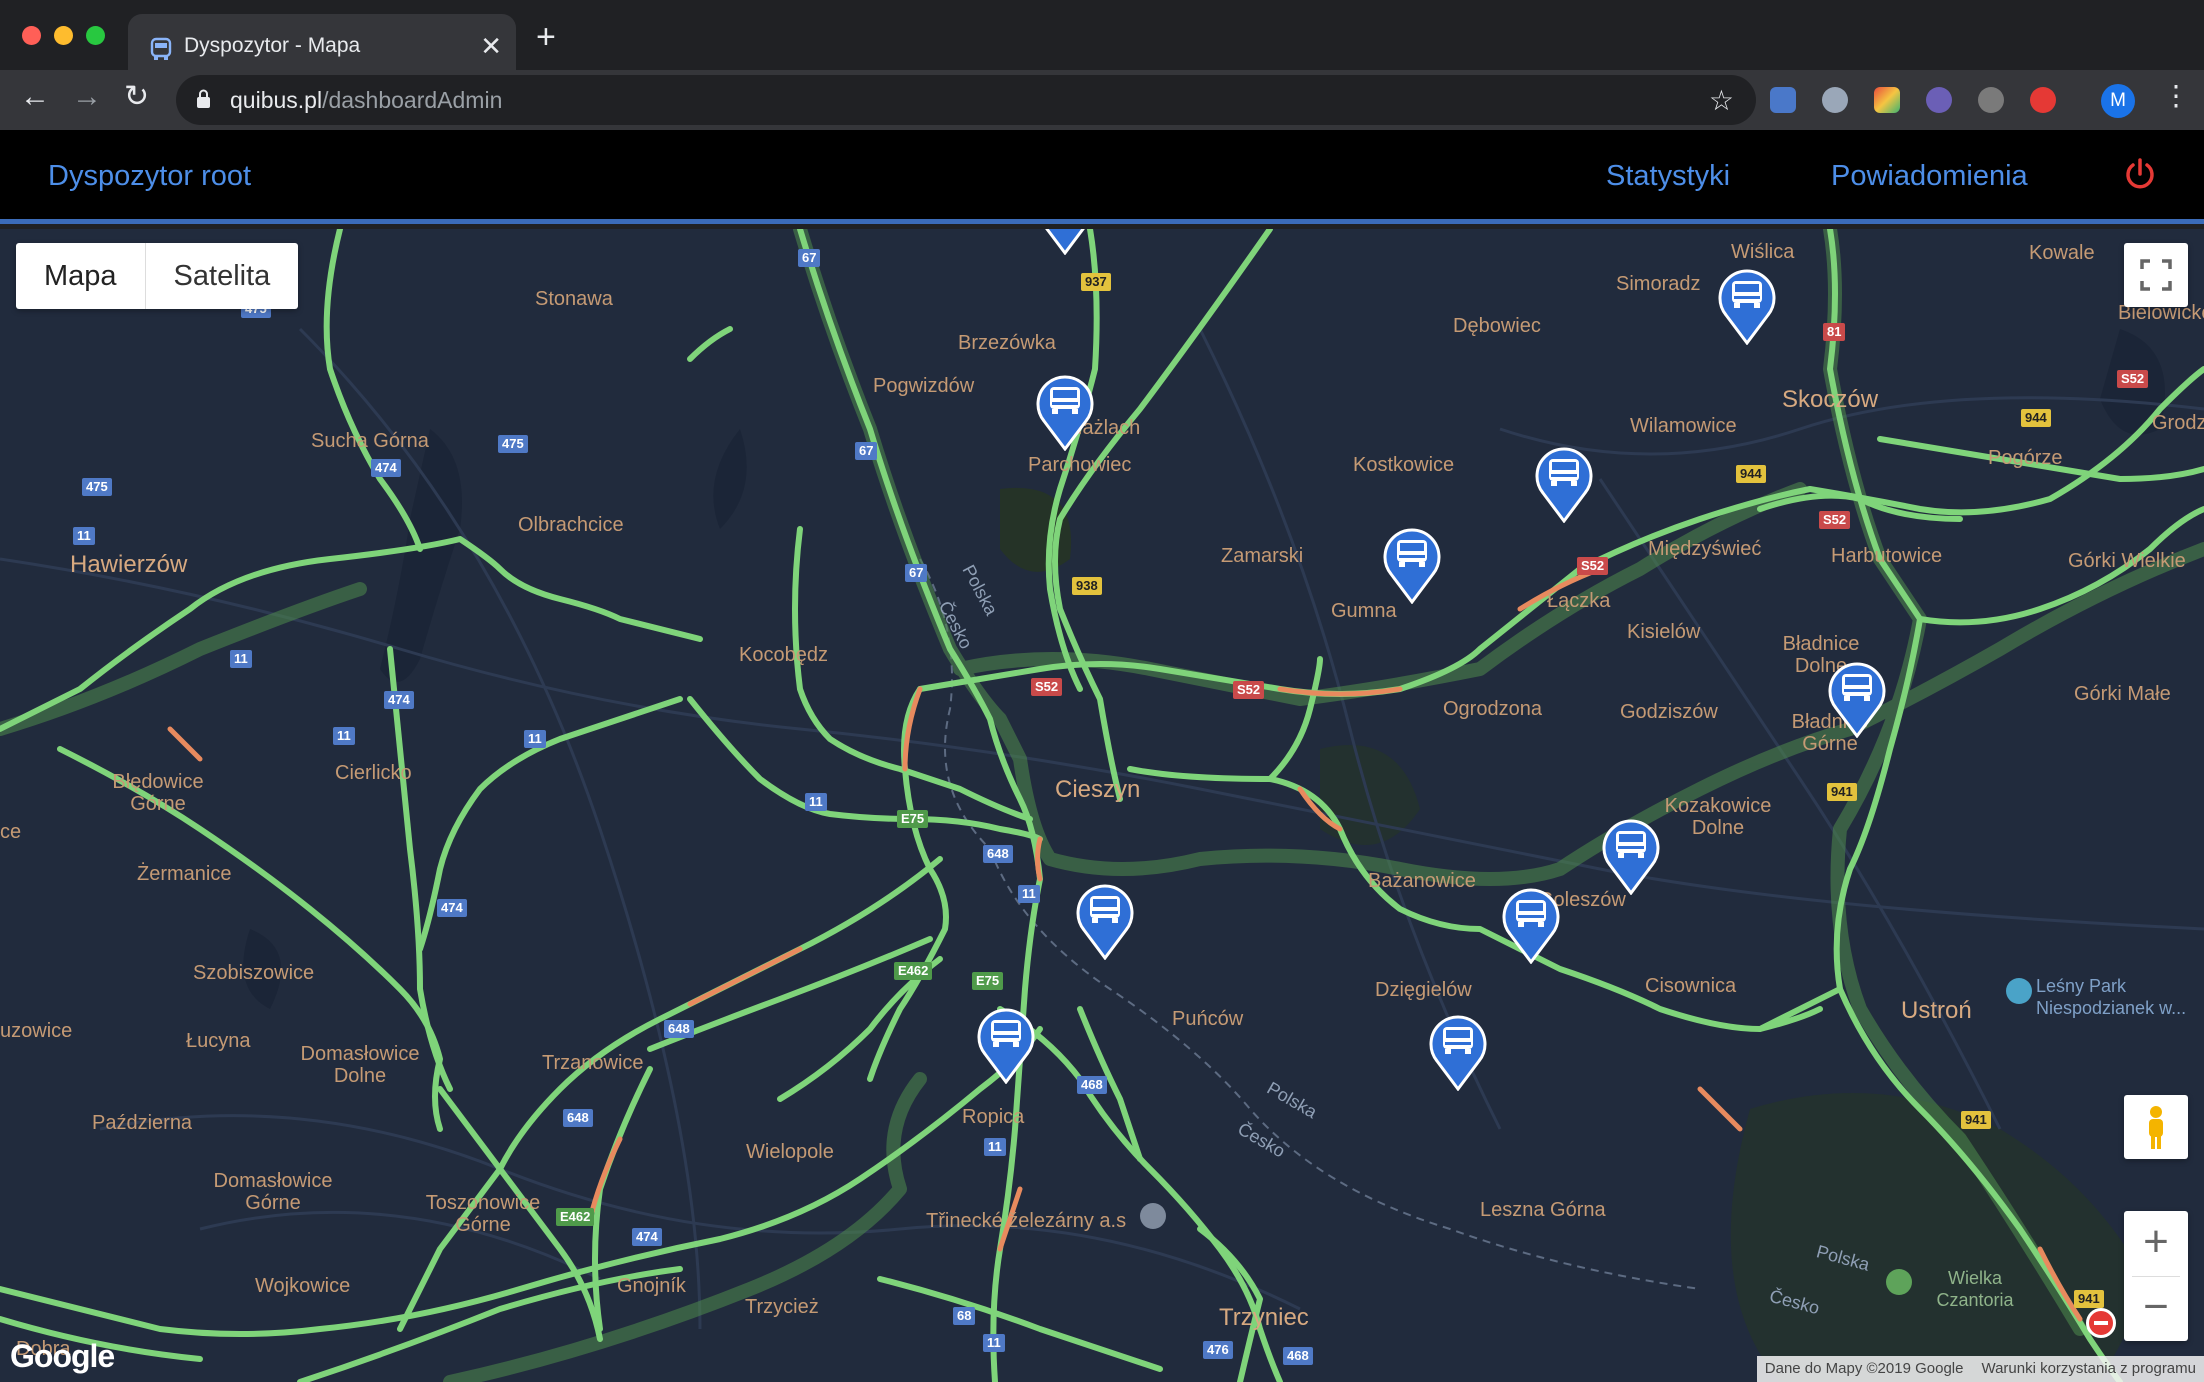 The height and width of the screenshot is (1382, 2204). I want to click on road-shield: E75, so click(913, 819).